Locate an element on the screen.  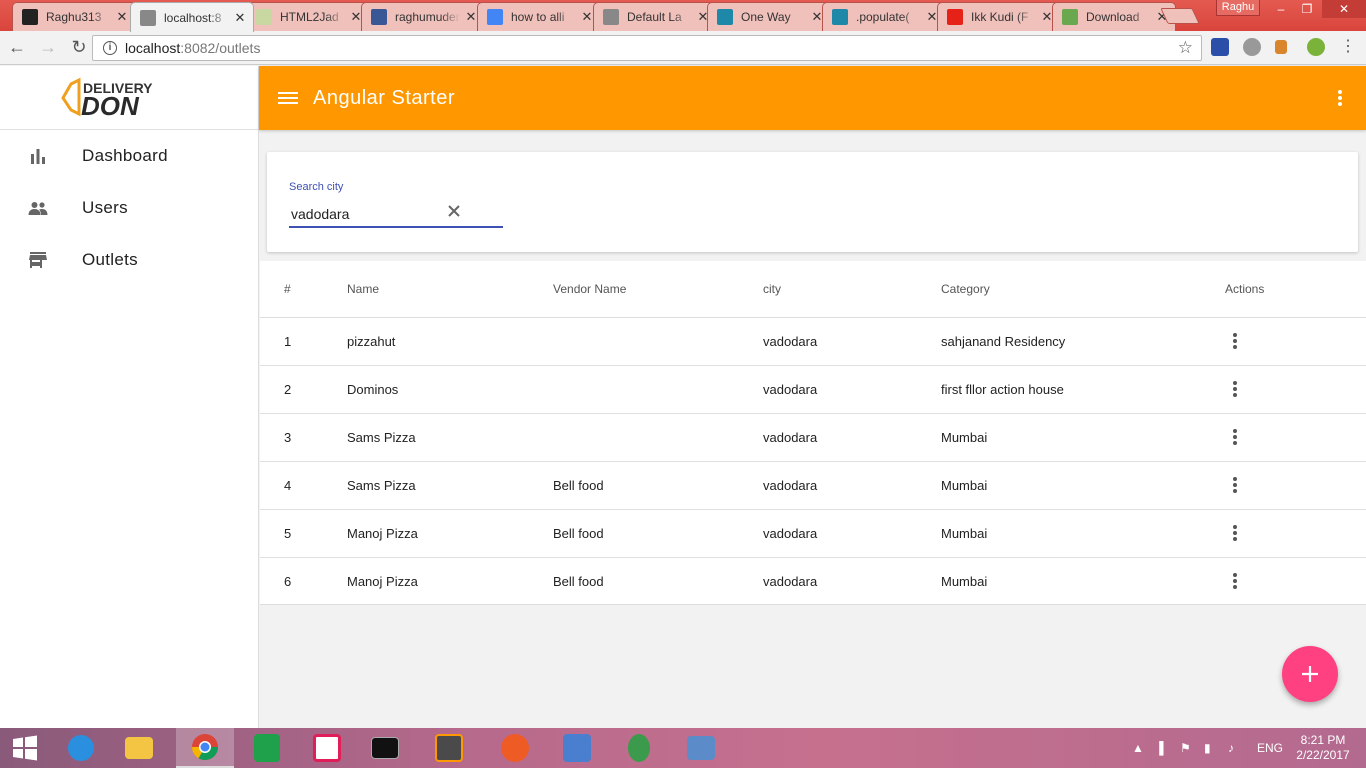
browser-tab-title: One Way is located at coordinates (766, 17).